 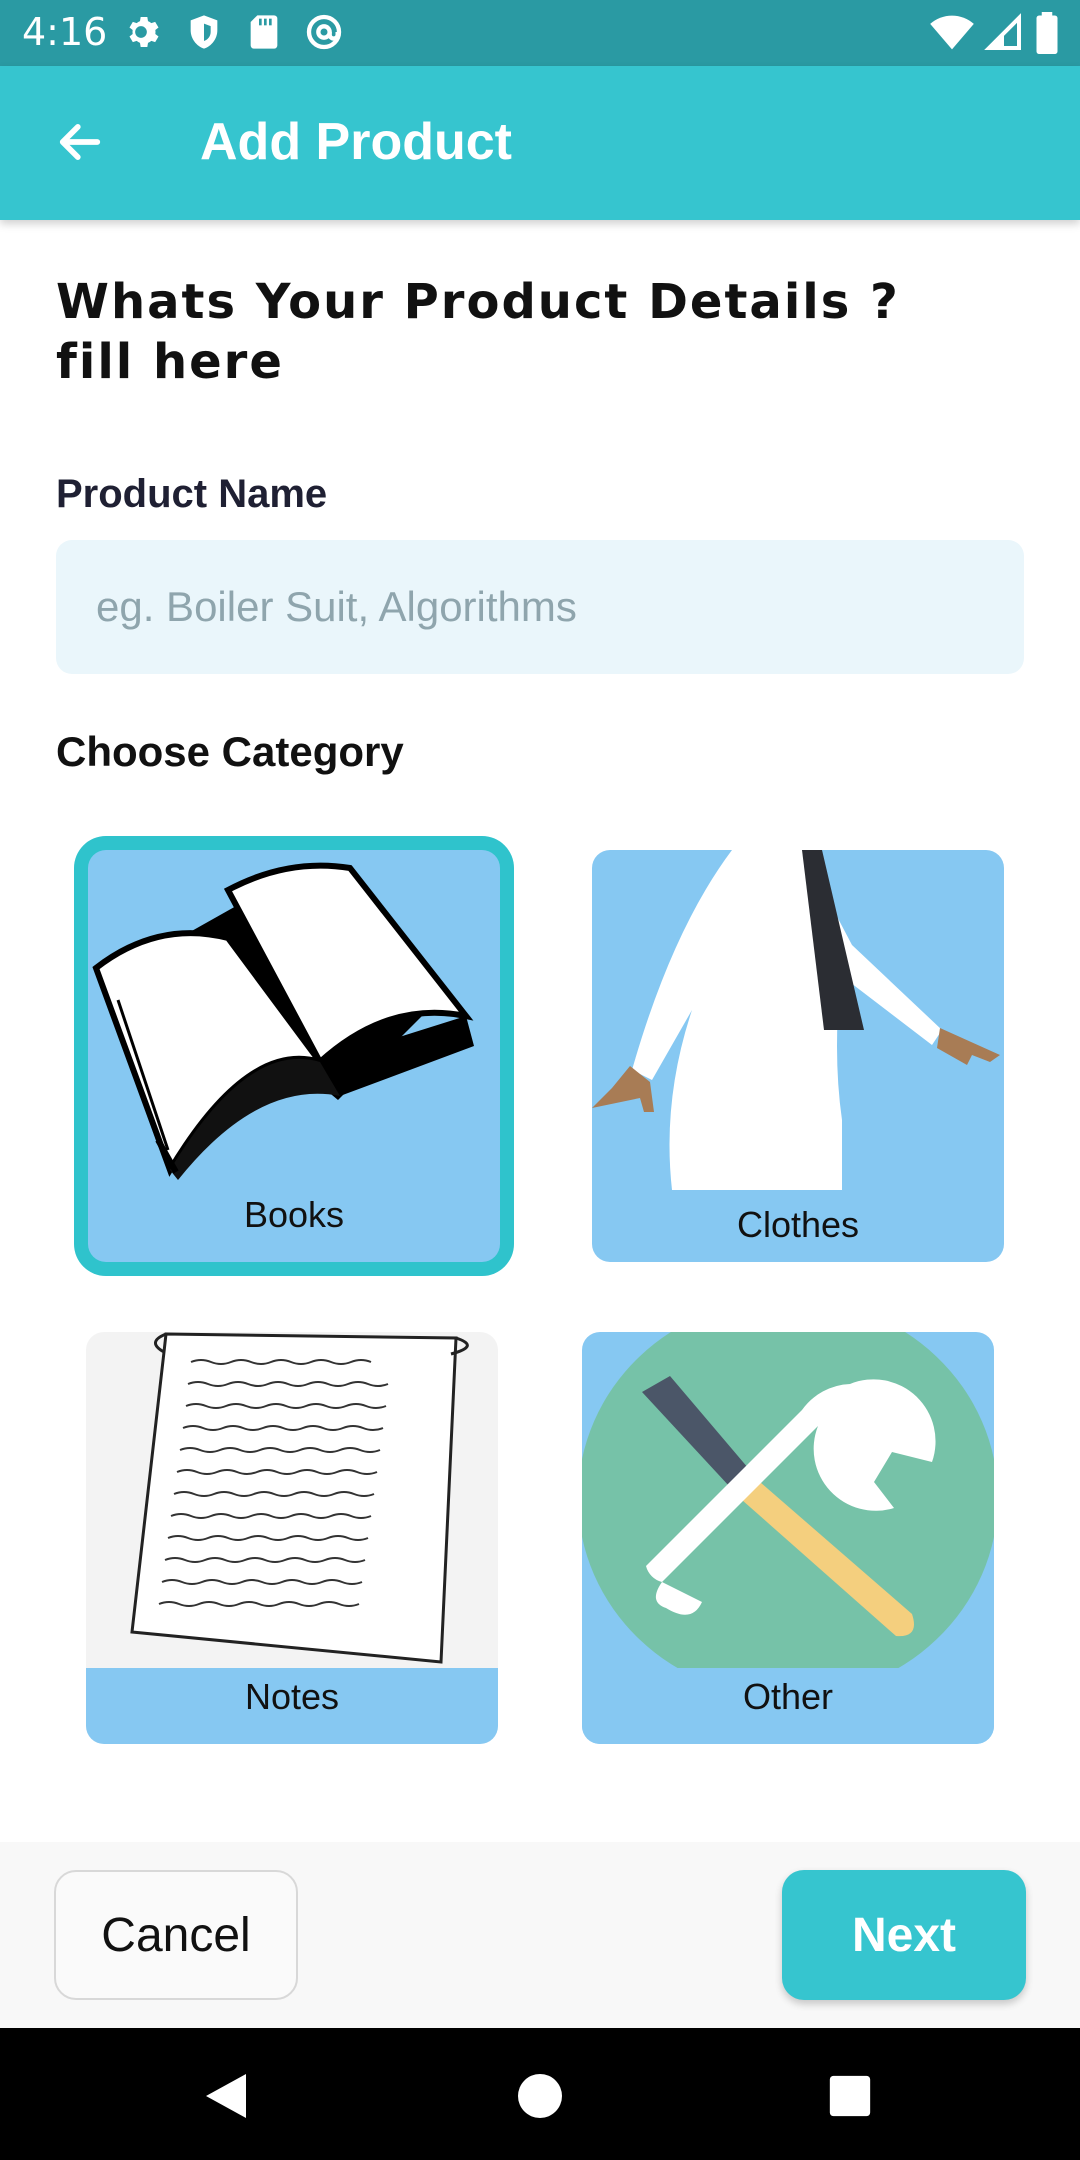 I want to click on status-bar: 4:16, so click(x=540, y=33).